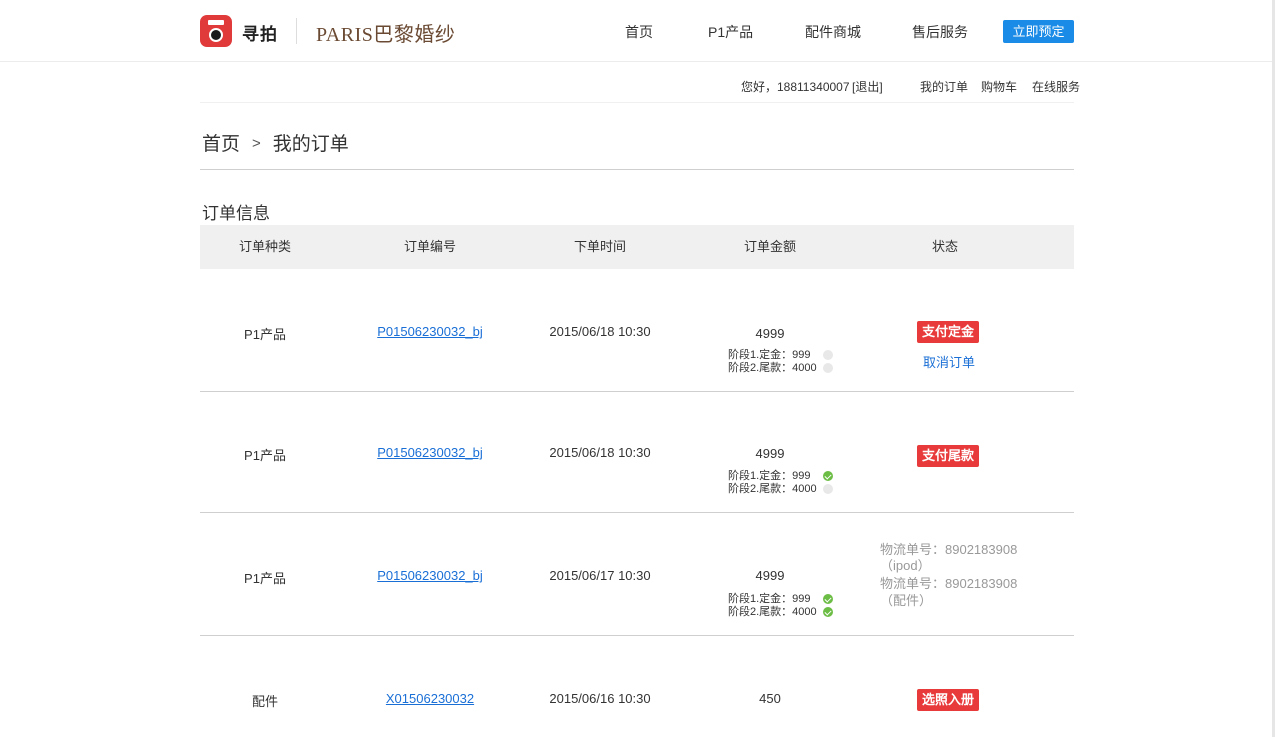  I want to click on shipping-item-accessory: （配件）, so click(906, 600).